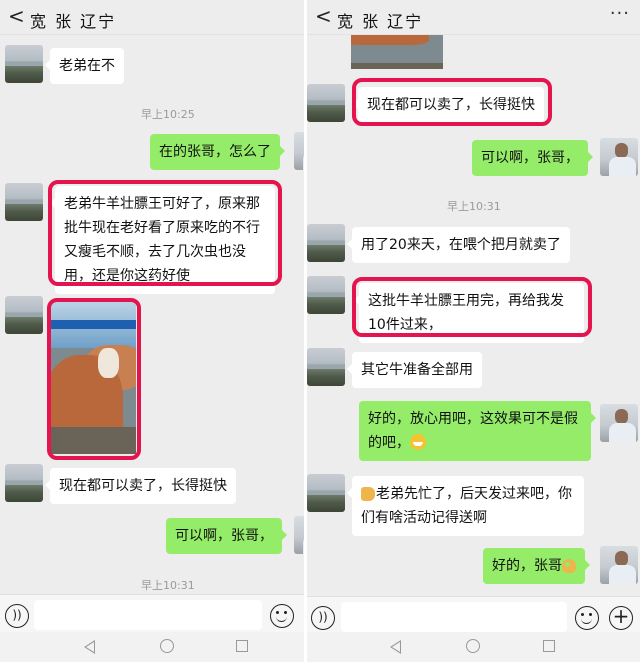 The image size is (640, 662). I want to click on photo-message-cropped, so click(397, 52).